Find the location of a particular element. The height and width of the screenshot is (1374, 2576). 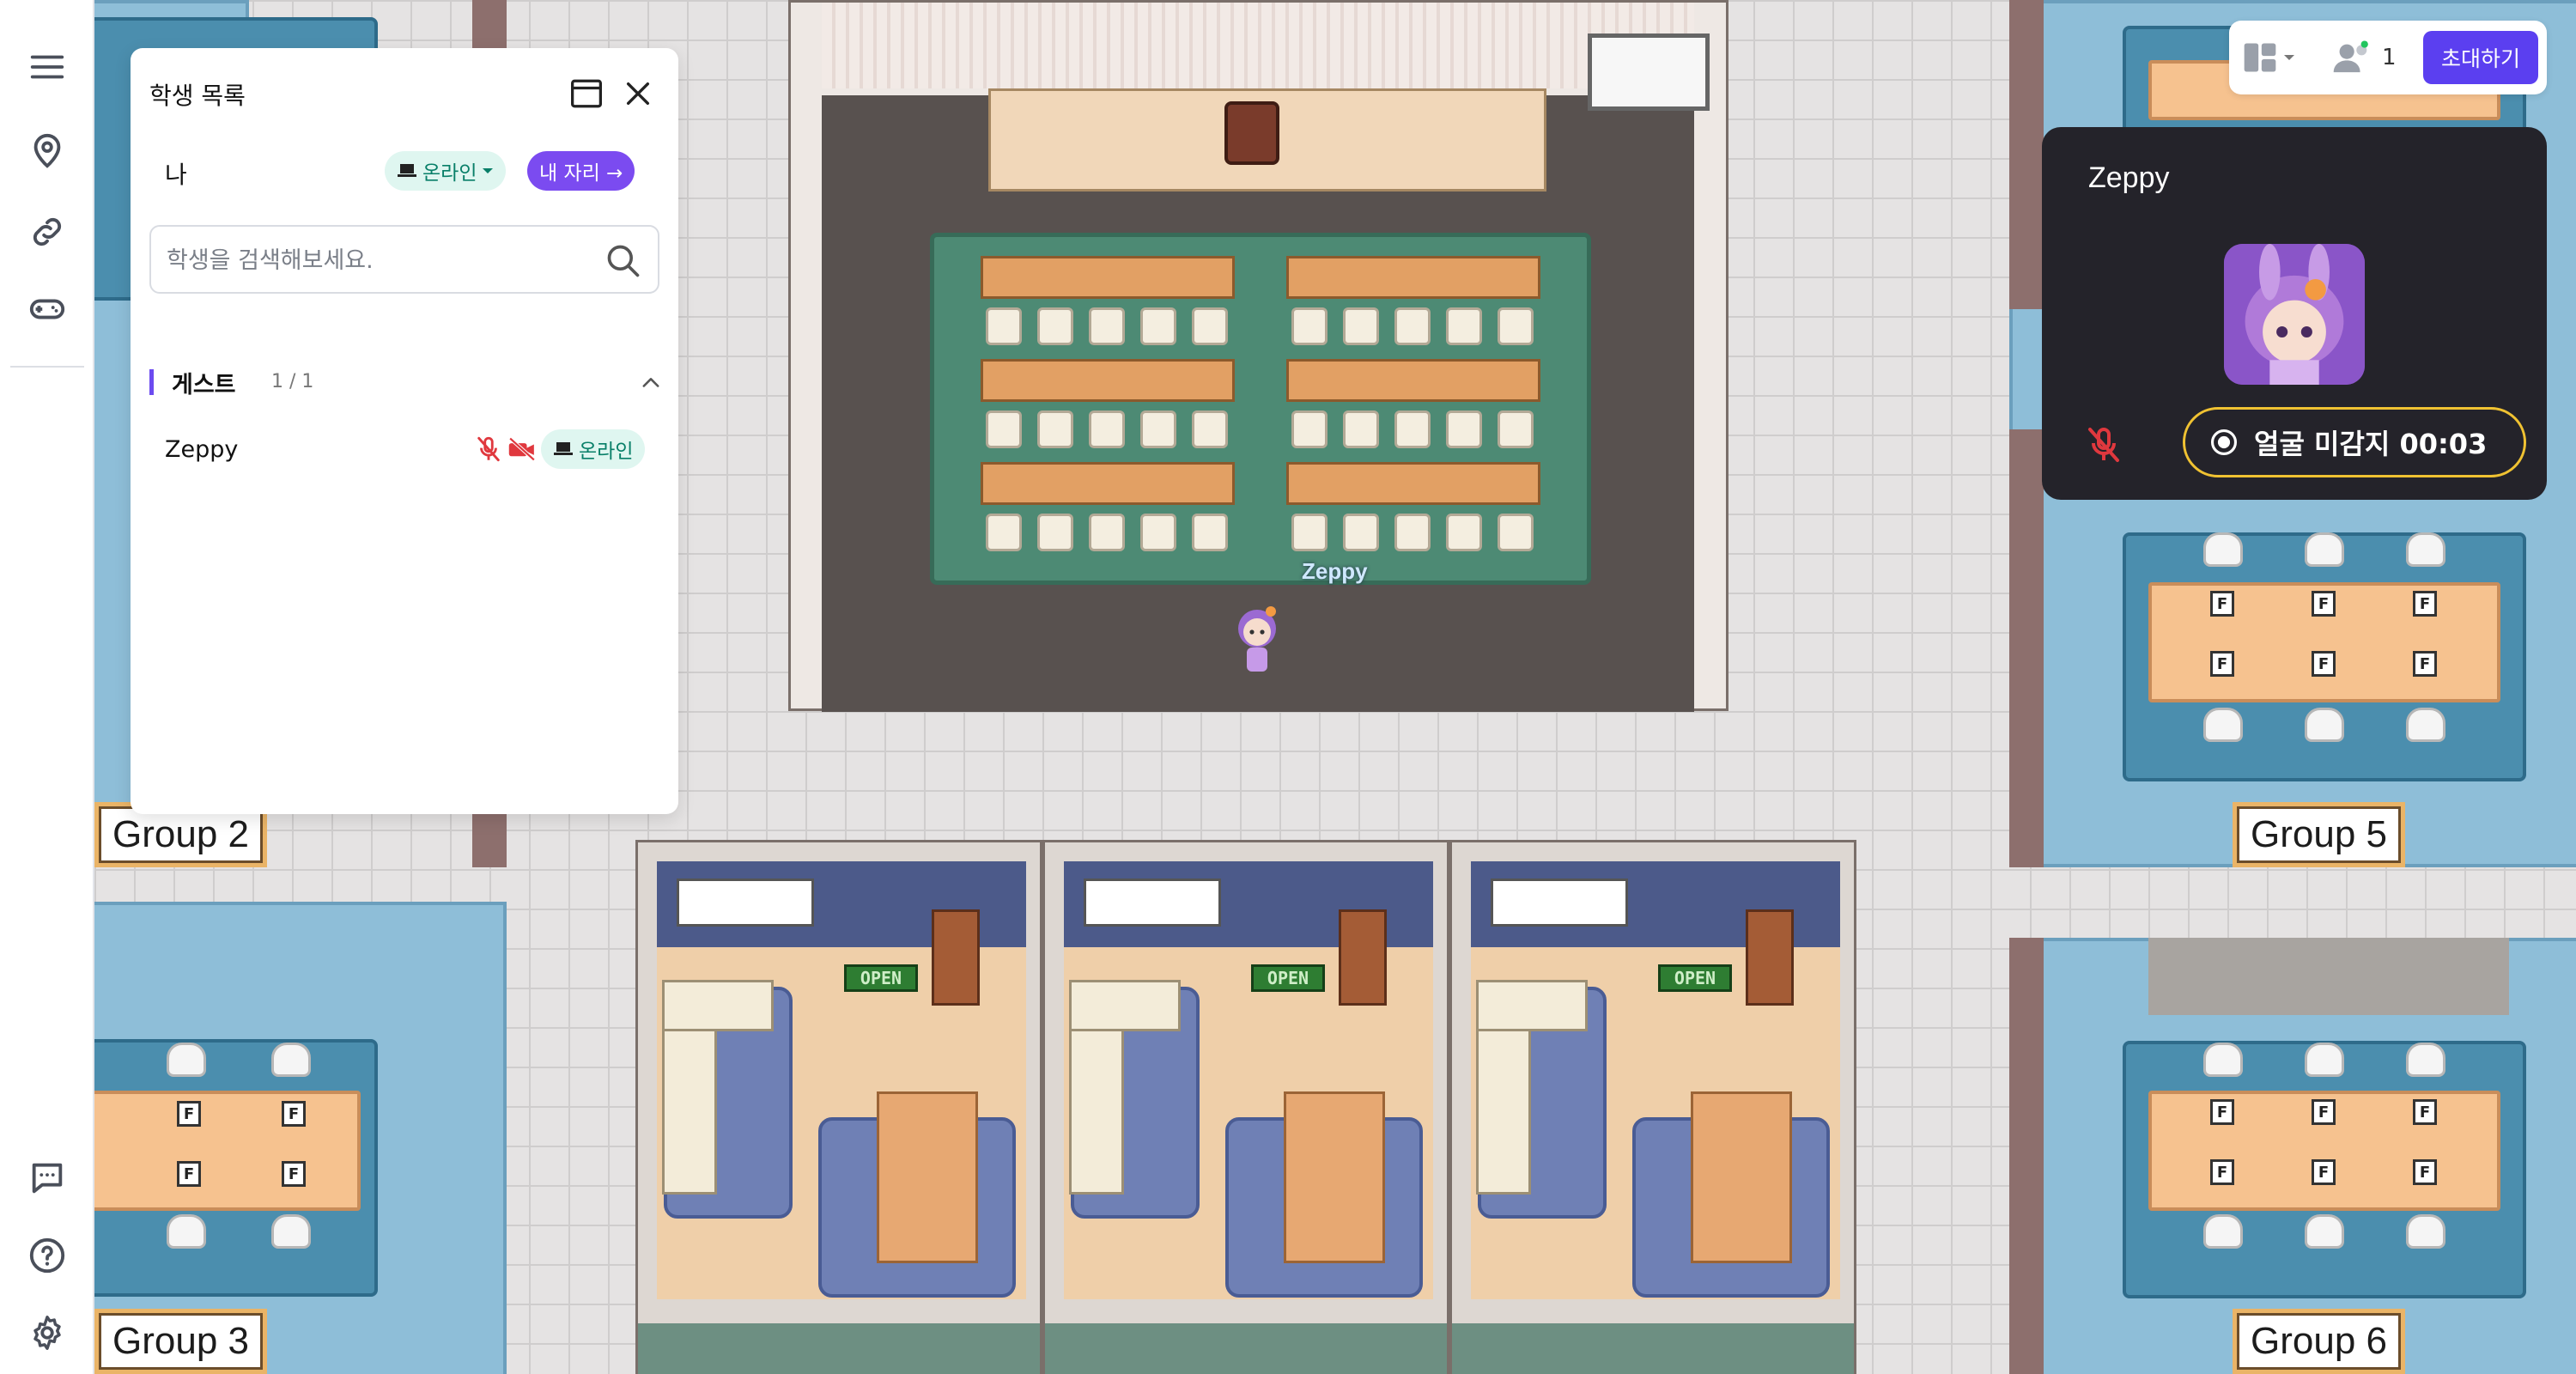

invite-button: 초대하기 is located at coordinates (2480, 57).